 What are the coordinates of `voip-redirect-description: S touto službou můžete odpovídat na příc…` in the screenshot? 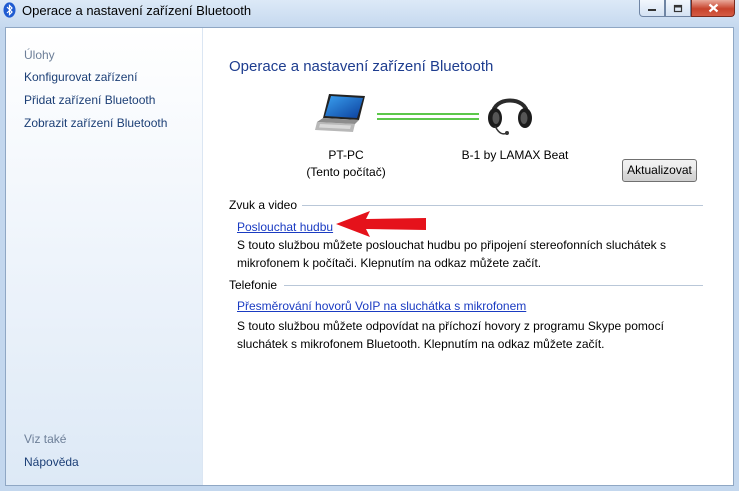 It's located at (457, 335).